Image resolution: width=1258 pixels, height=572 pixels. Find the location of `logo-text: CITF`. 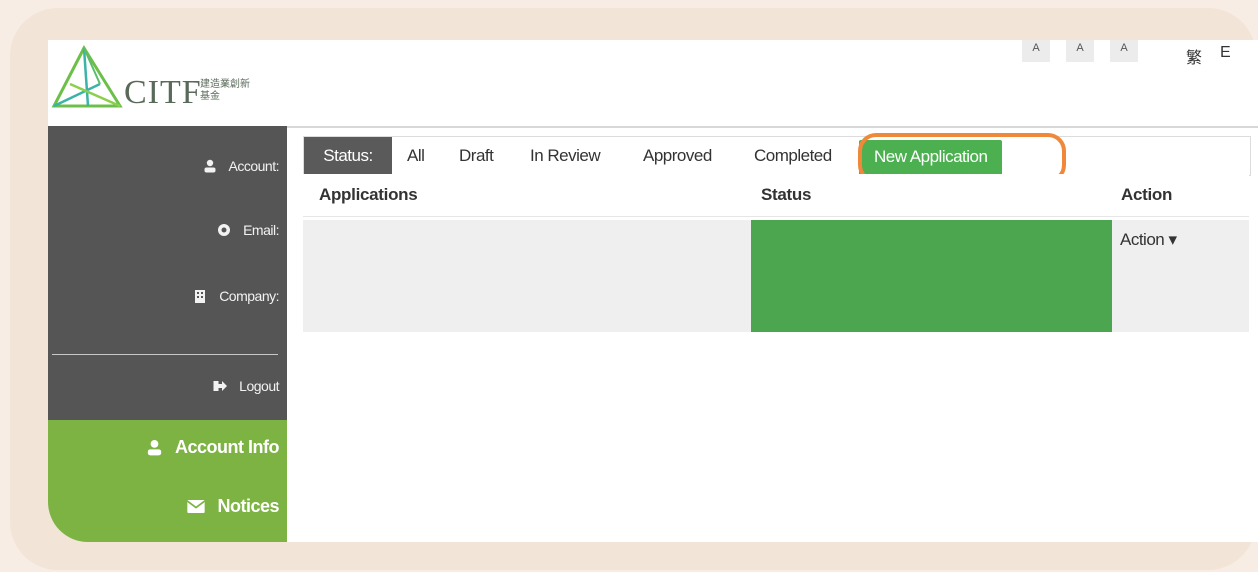

logo-text: CITF is located at coordinates (163, 92).